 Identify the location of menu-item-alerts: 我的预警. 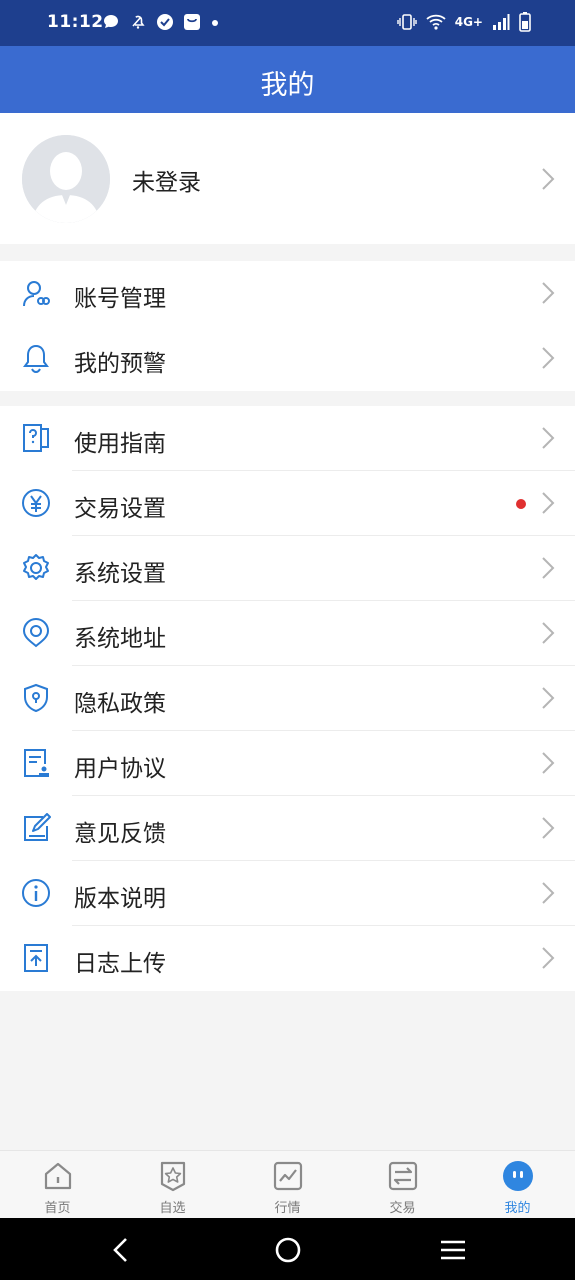
(287, 358).